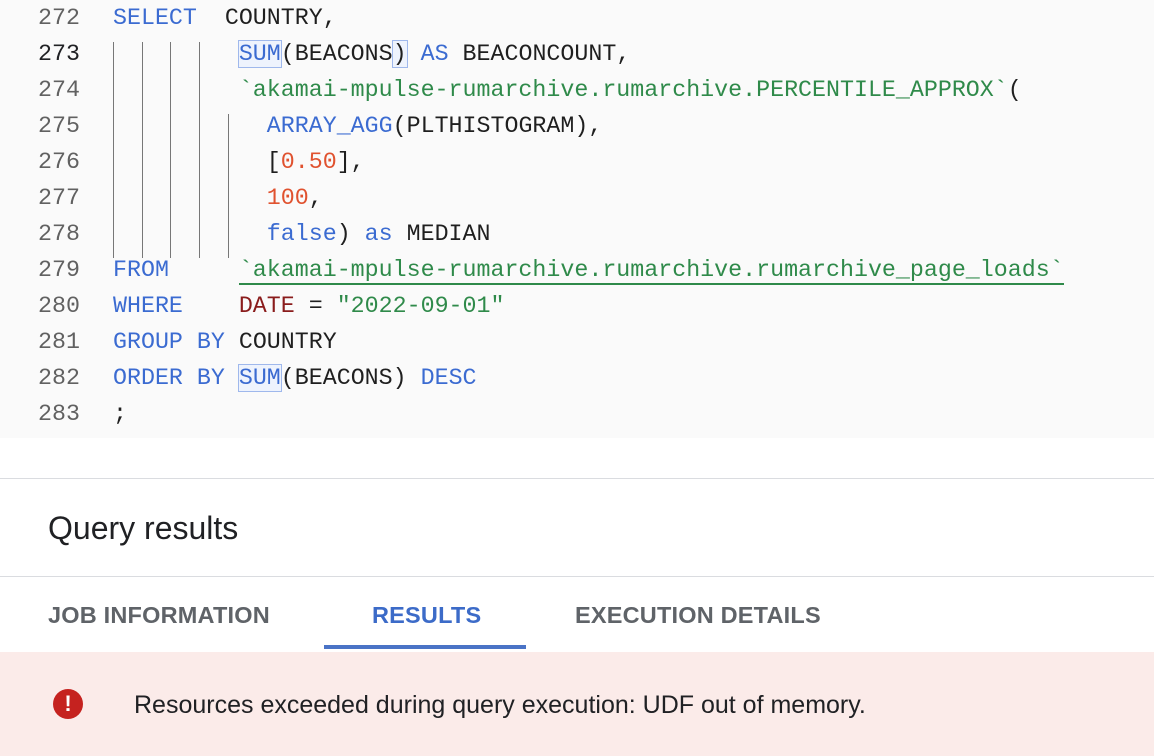 This screenshot has width=1154, height=756. I want to click on code-token: "2022-09-01", so click(420, 306).